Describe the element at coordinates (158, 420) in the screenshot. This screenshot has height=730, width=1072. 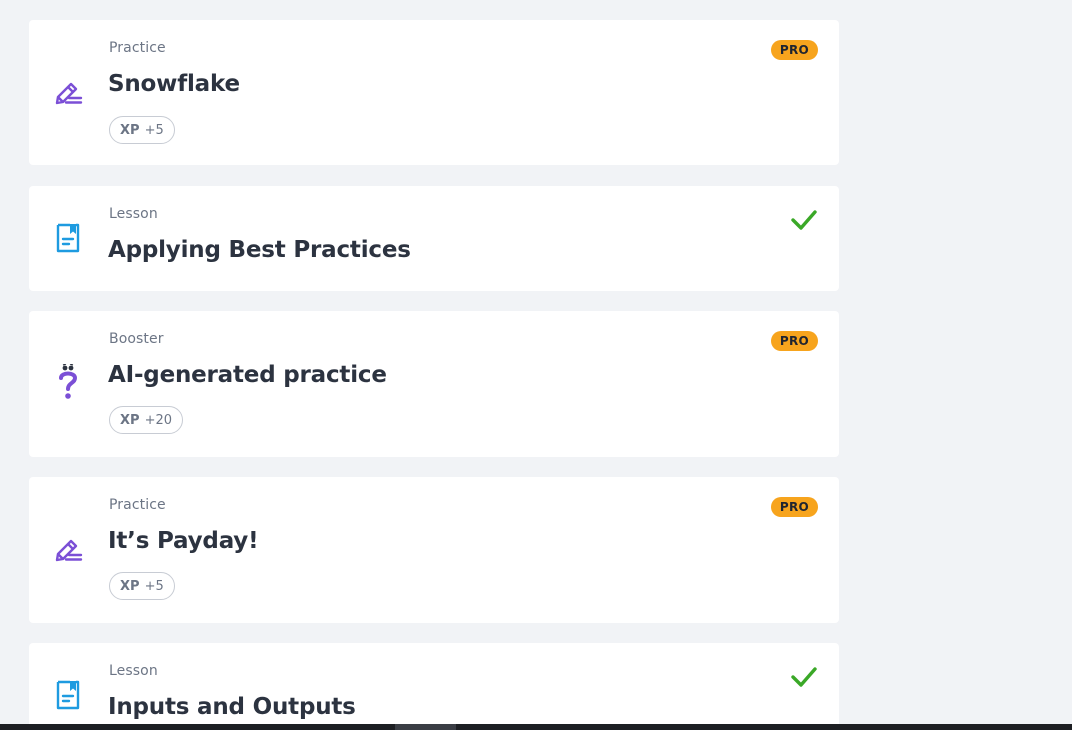
I see `xp-value: +20` at that location.